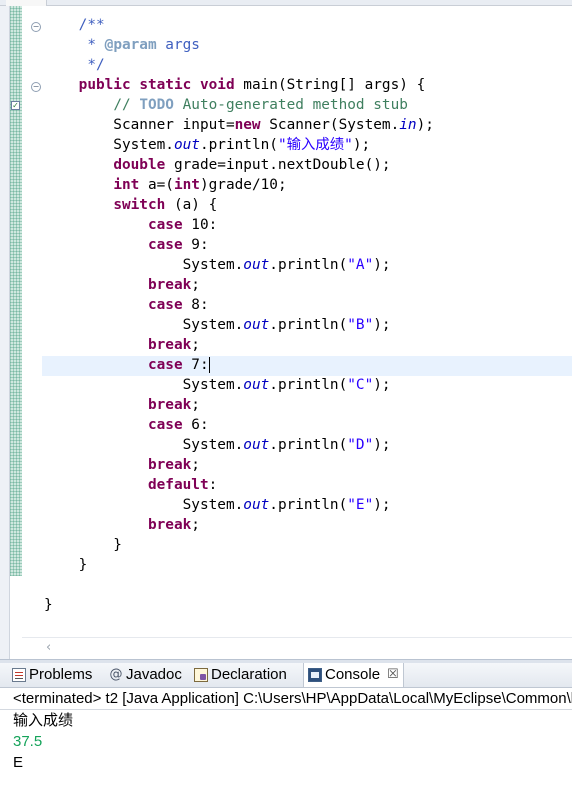 The height and width of the screenshot is (812, 572). Describe the element at coordinates (130, 45) in the screenshot. I see `code-token: @param` at that location.